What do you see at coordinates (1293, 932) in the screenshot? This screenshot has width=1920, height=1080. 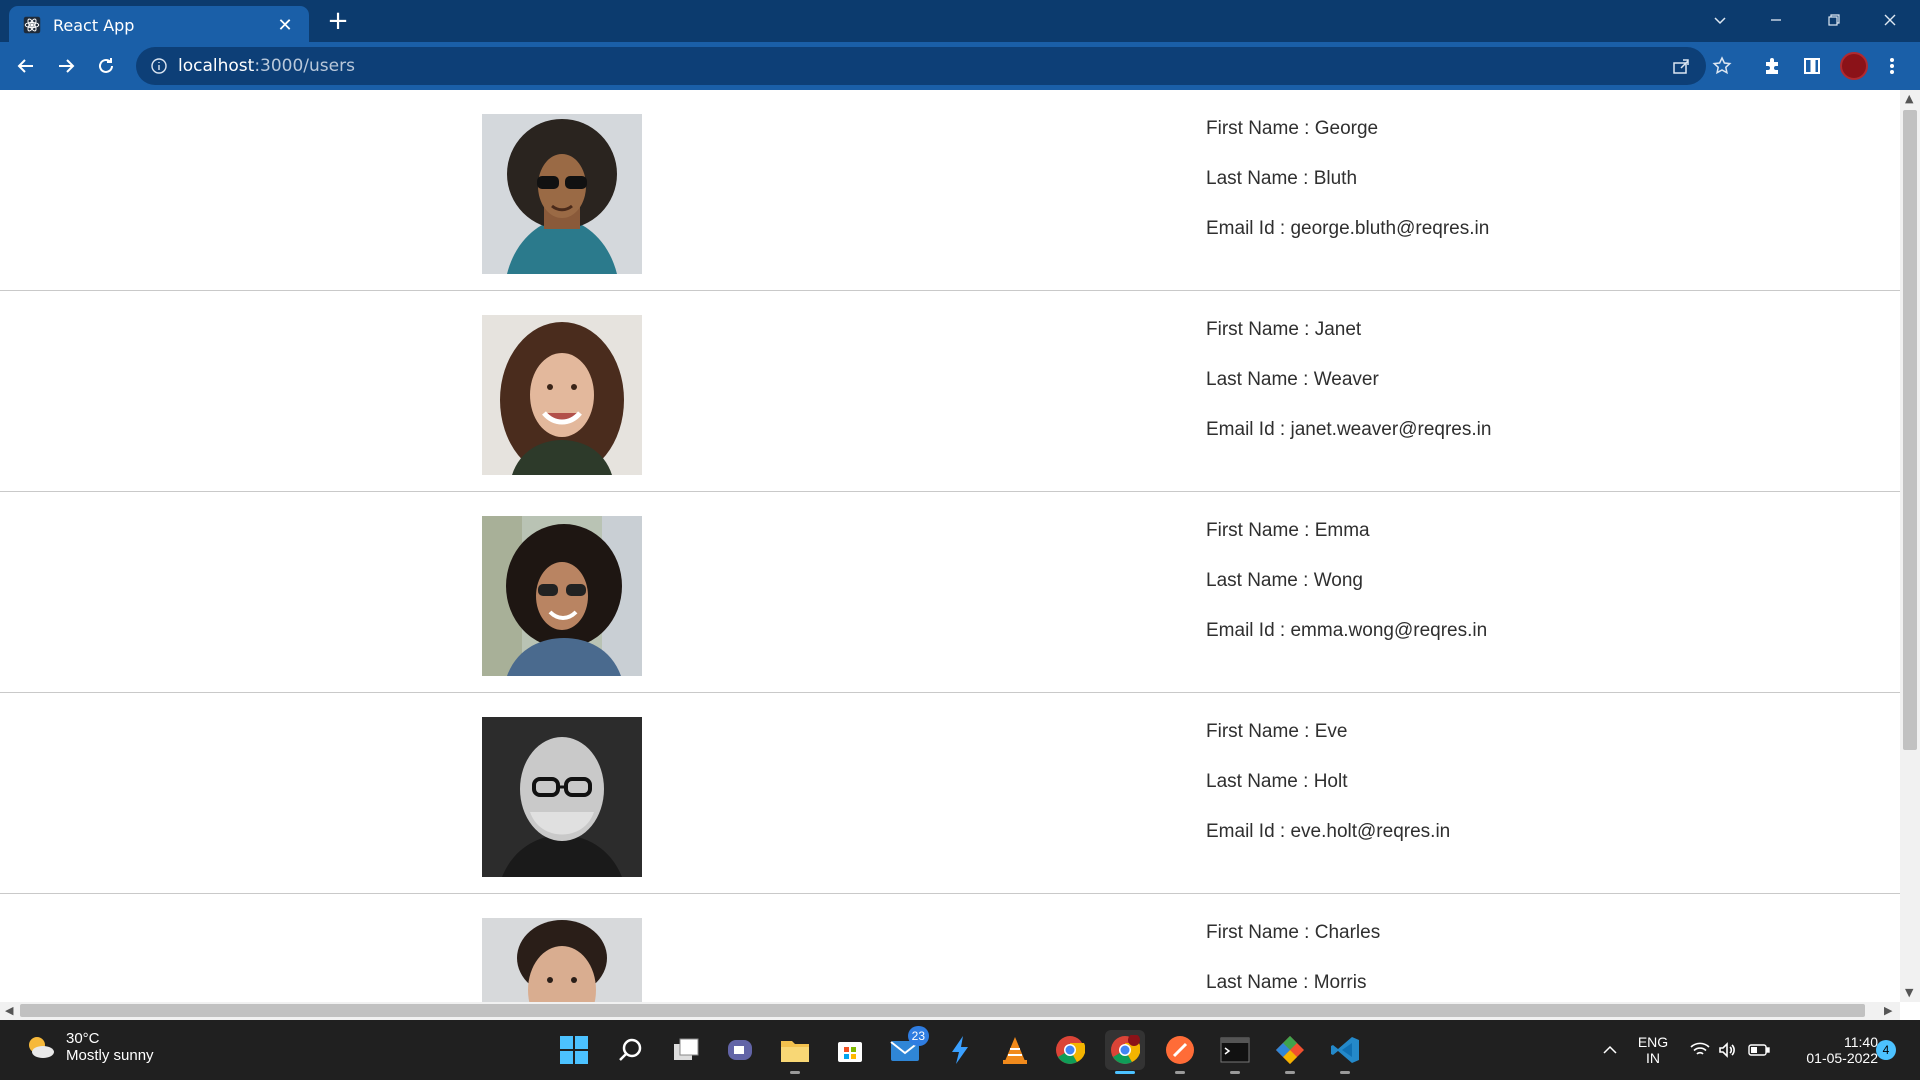 I see `first-name-text: First Name : Charles` at bounding box center [1293, 932].